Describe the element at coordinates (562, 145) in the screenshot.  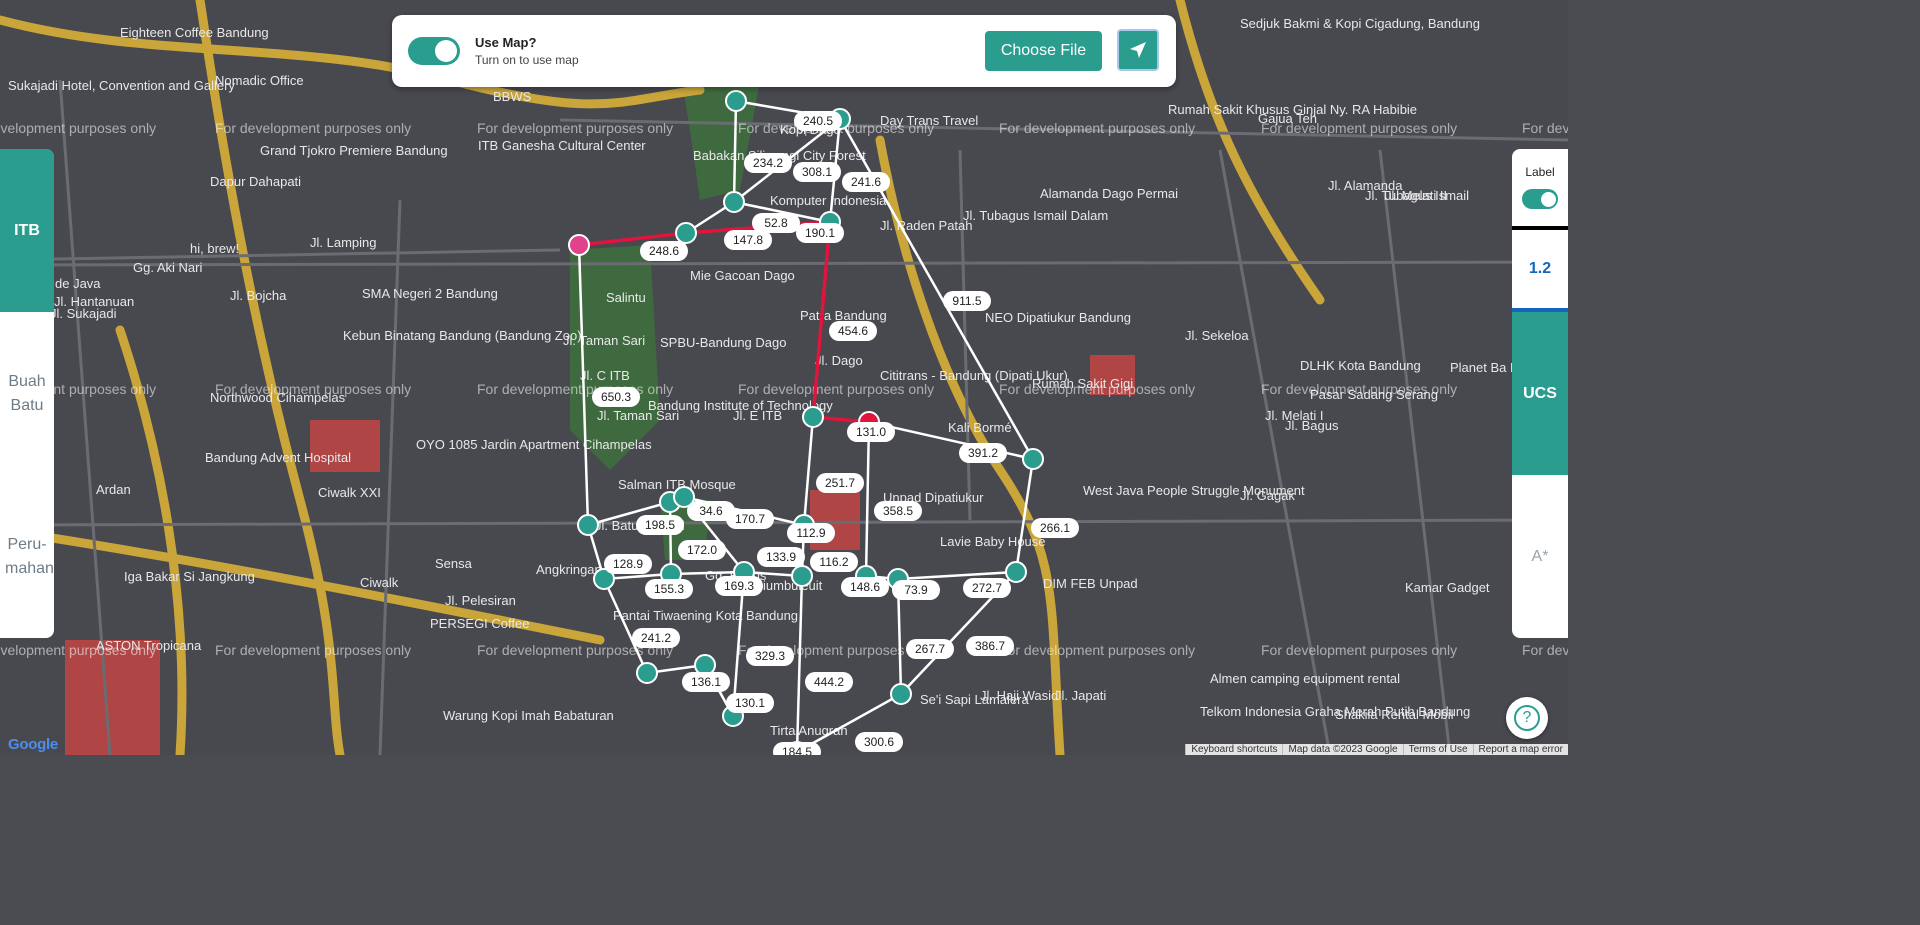
I see `map-place-label: ITB Ganesha Cultural Center` at that location.